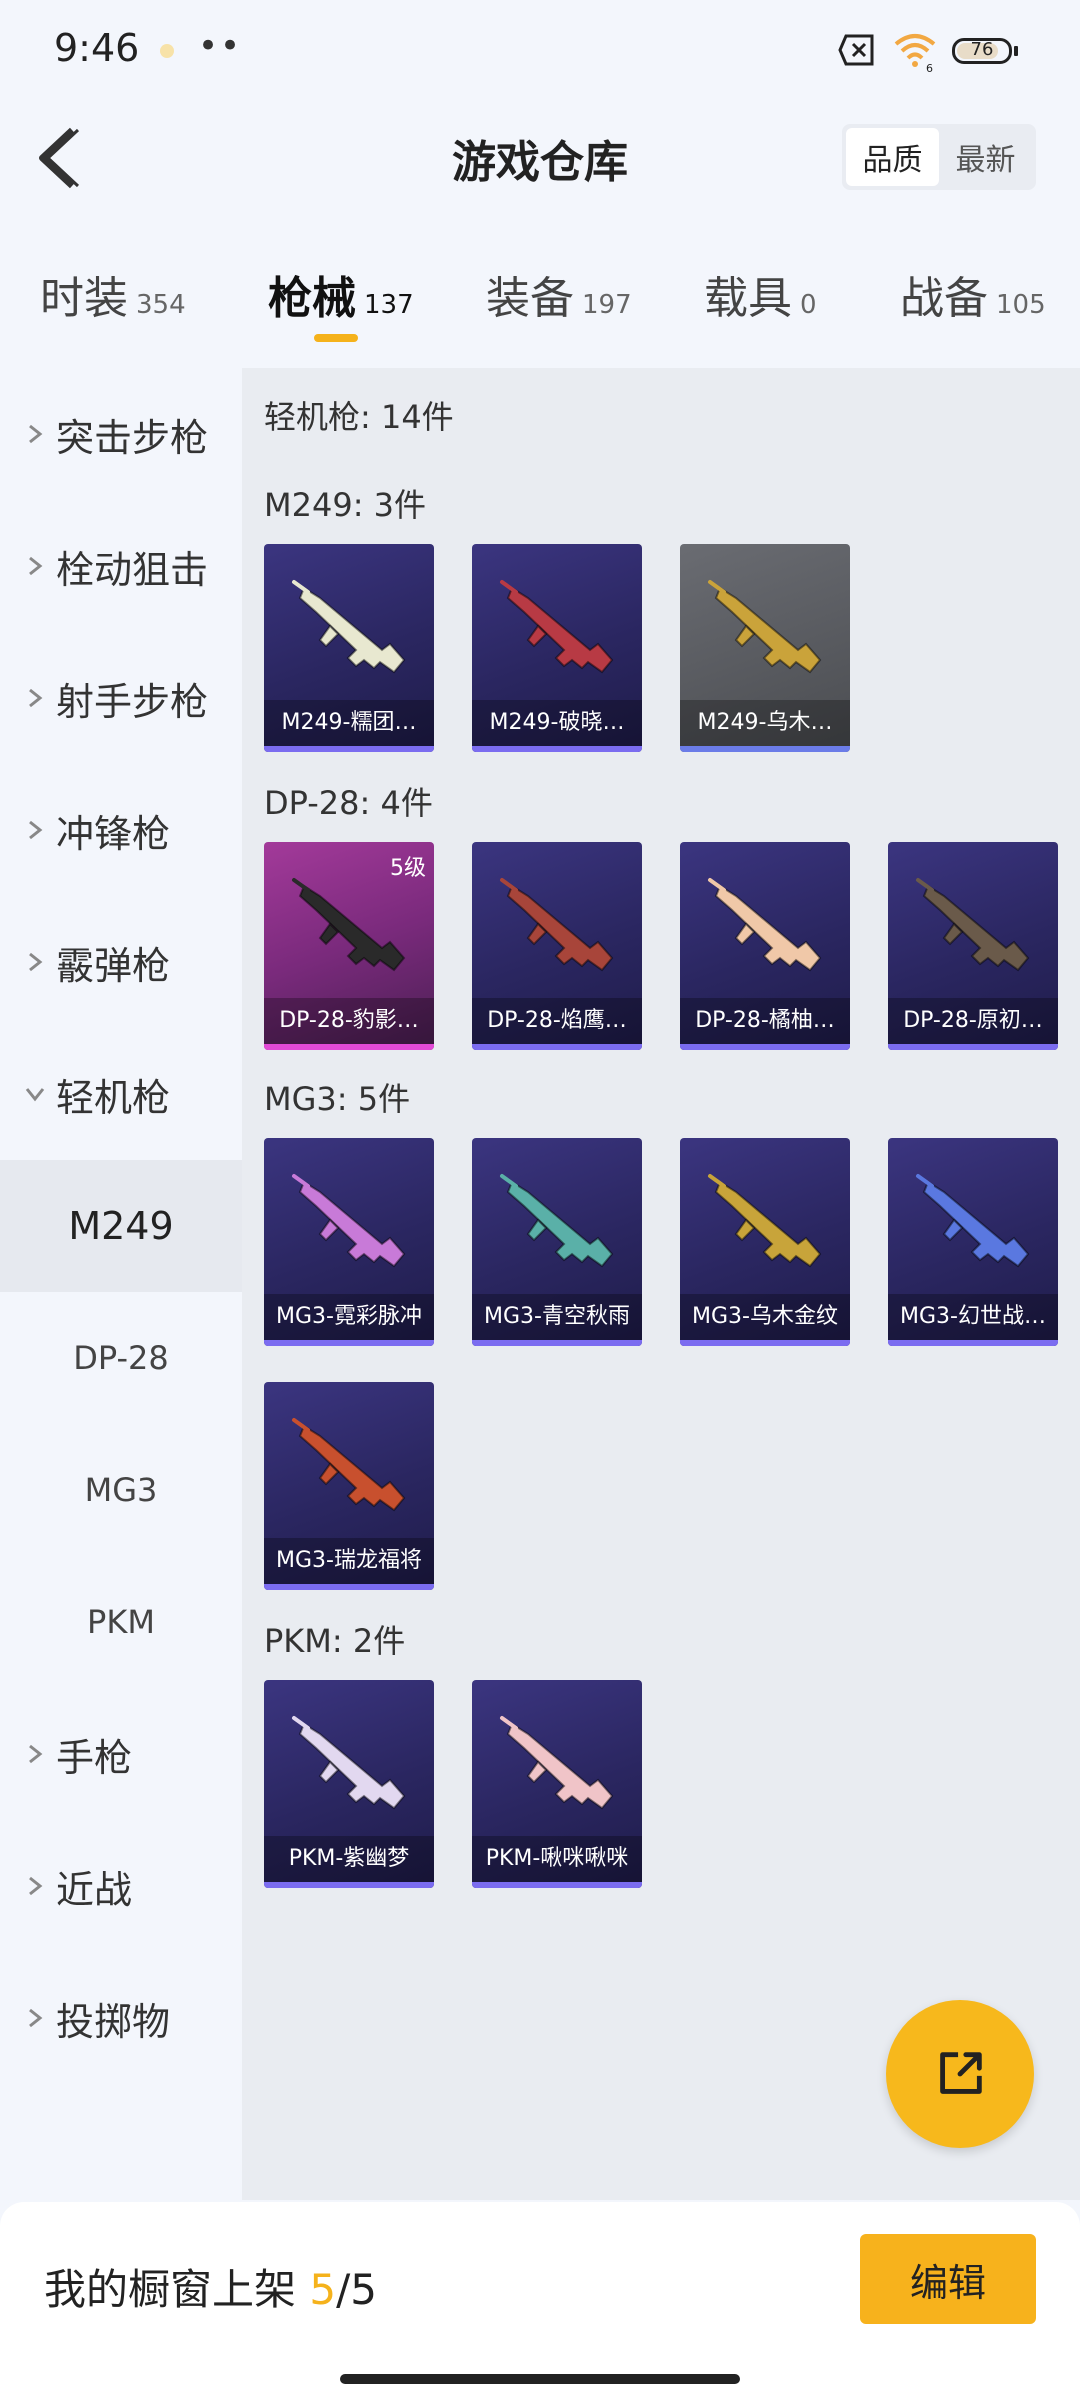 The image size is (1080, 2400). Describe the element at coordinates (540, 2379) in the screenshot. I see `home-indicator` at that location.